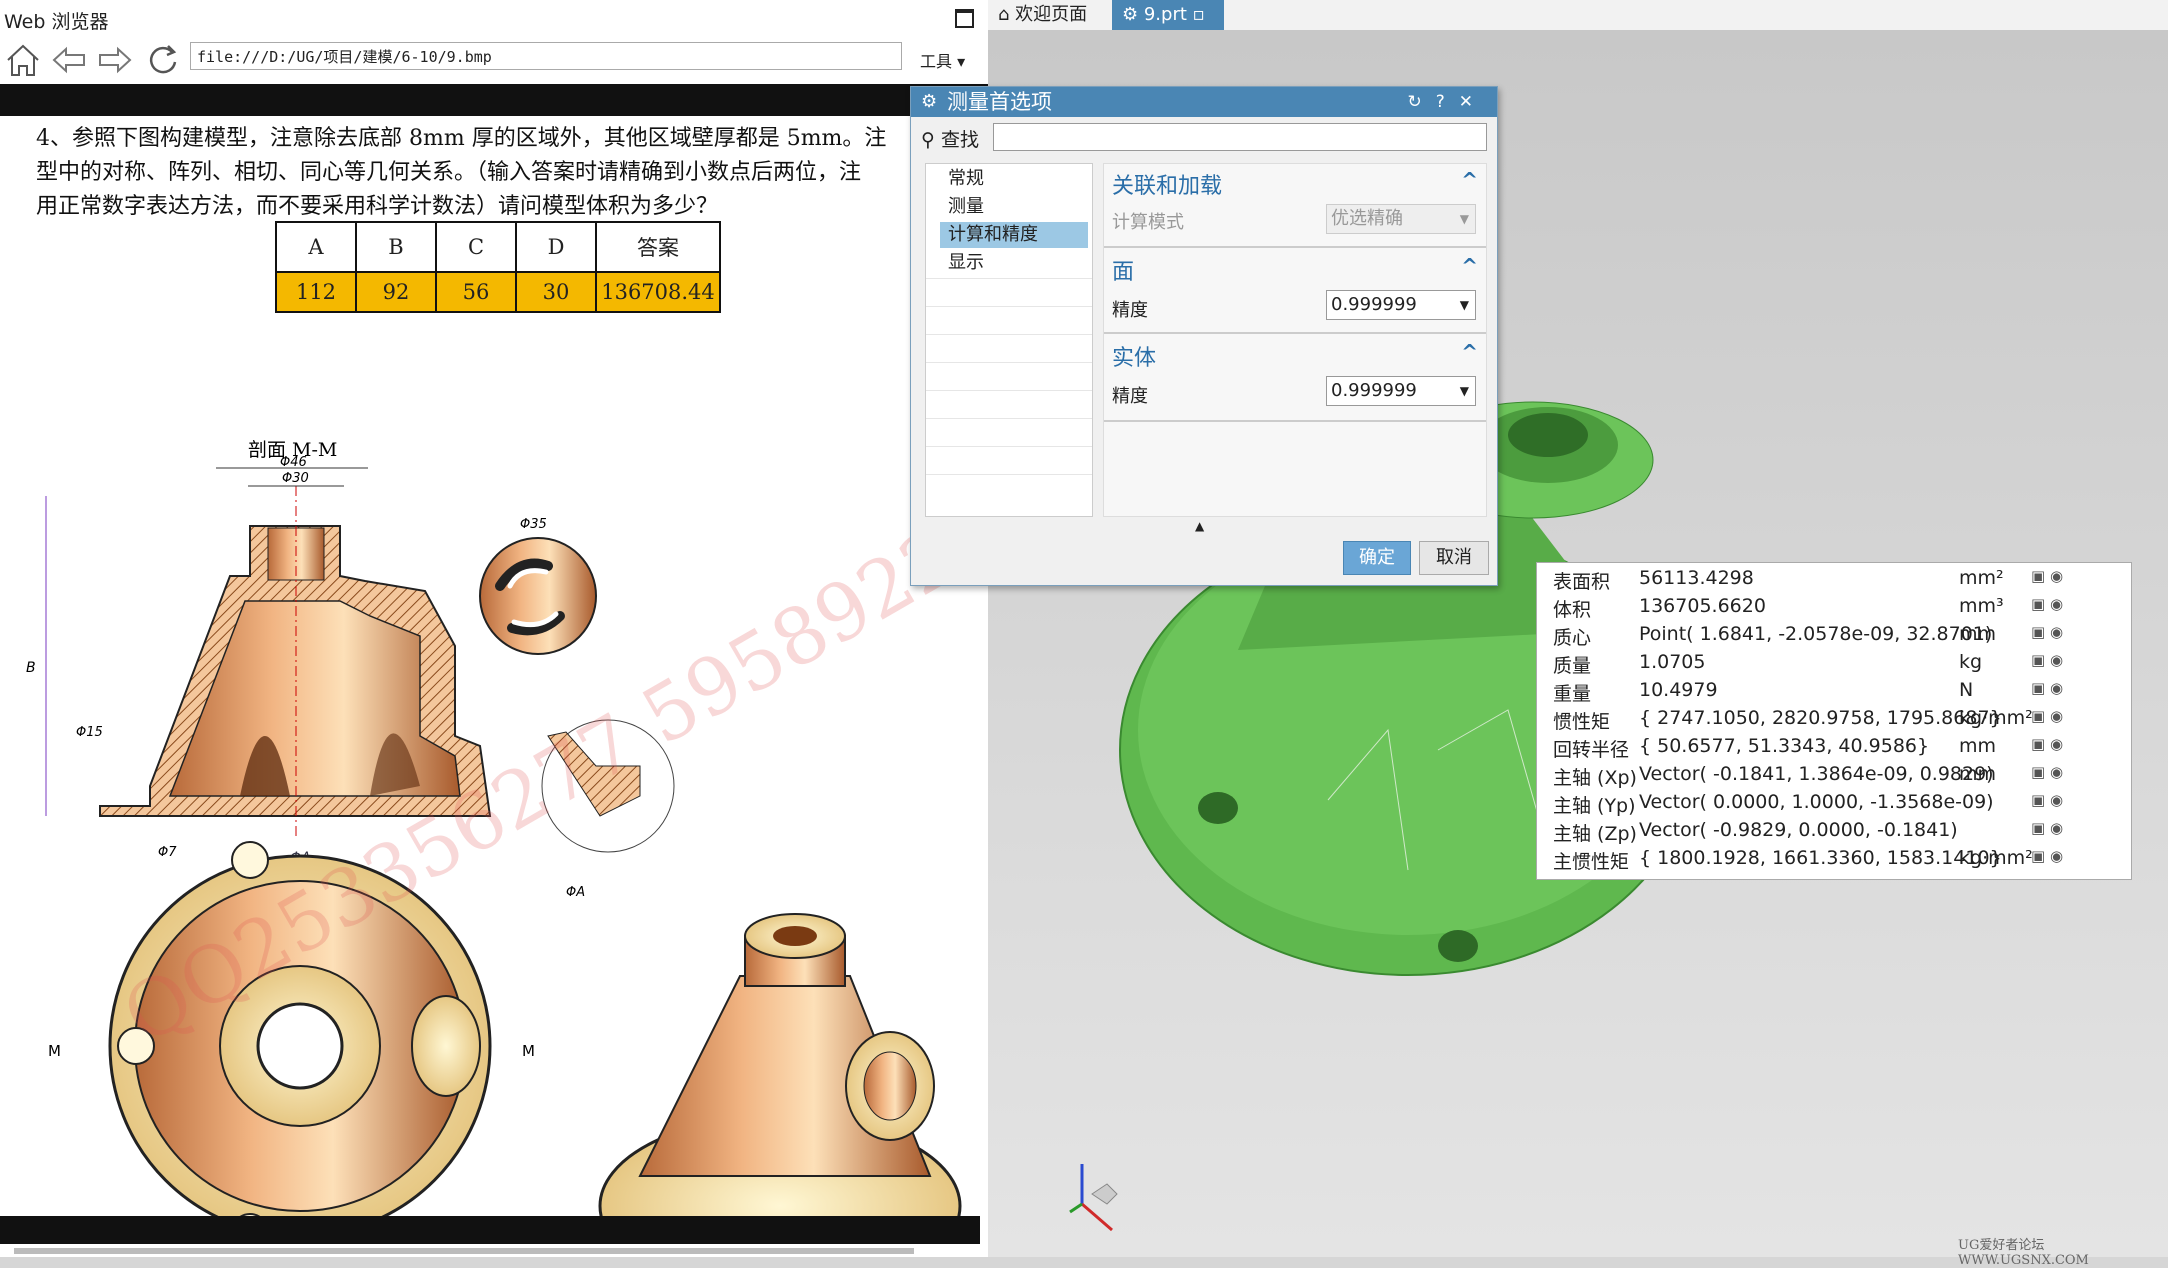 This screenshot has width=2168, height=1268. I want to click on collapse-face-icon: ^, so click(1469, 266).